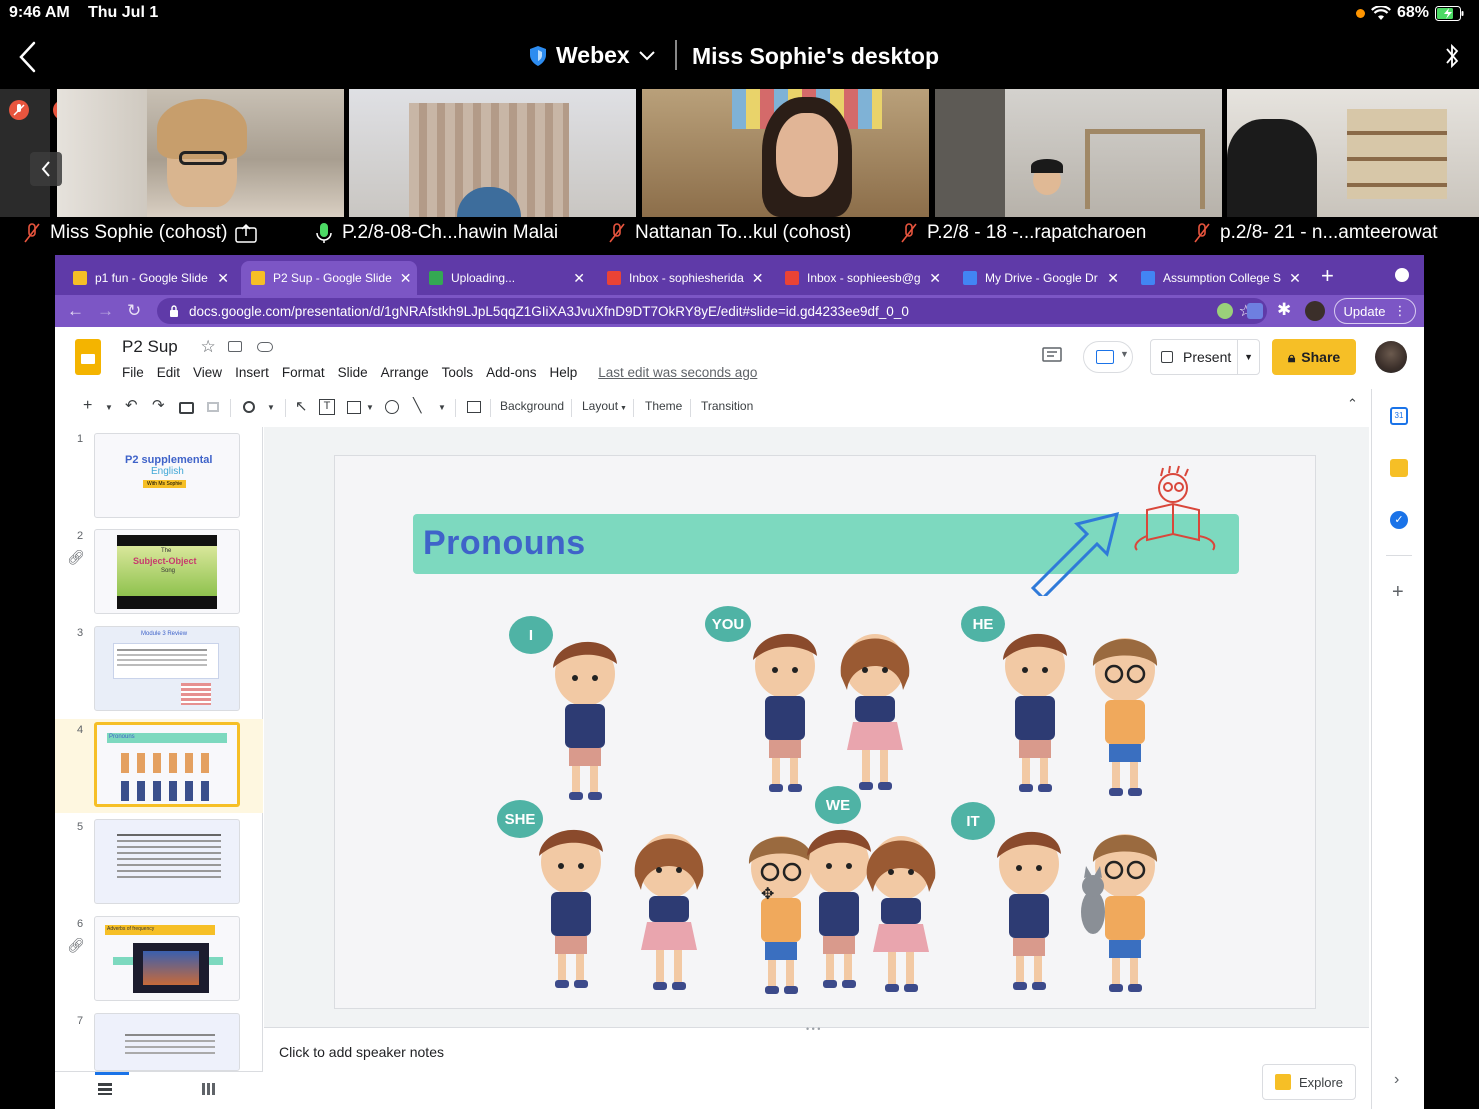 Image resolution: width=1479 pixels, height=1109 pixels. What do you see at coordinates (87, 406) in the screenshot?
I see `new-slide-icon: +` at bounding box center [87, 406].